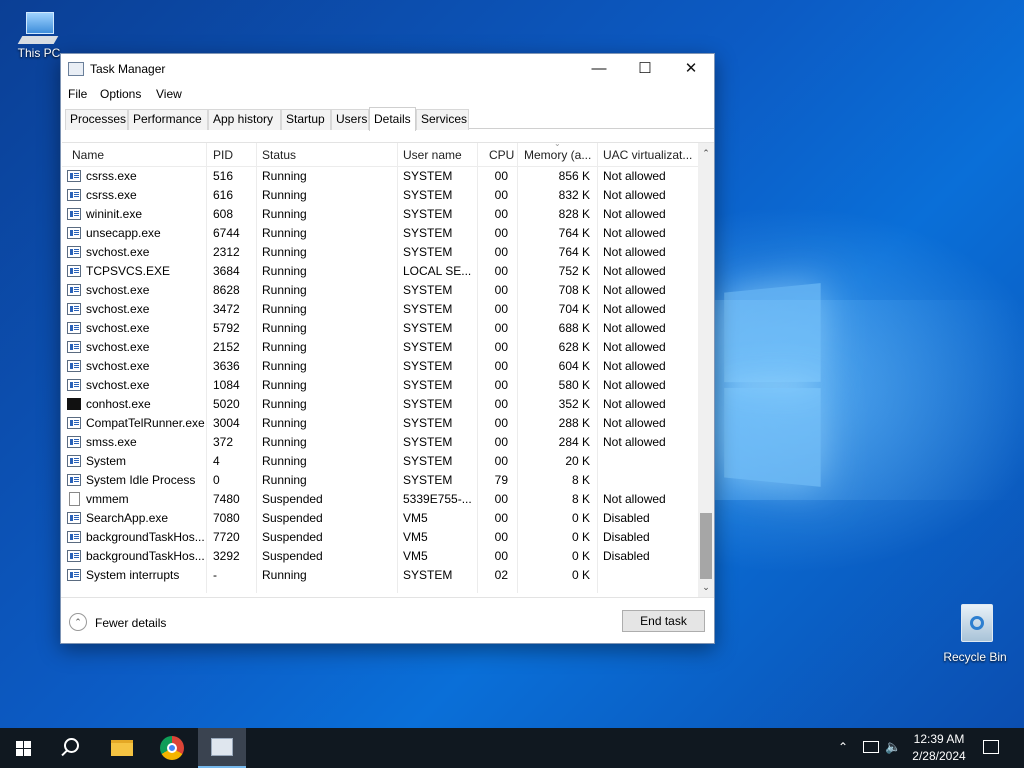 The width and height of the screenshot is (1024, 768). I want to click on tab-app-history: App history, so click(244, 119).